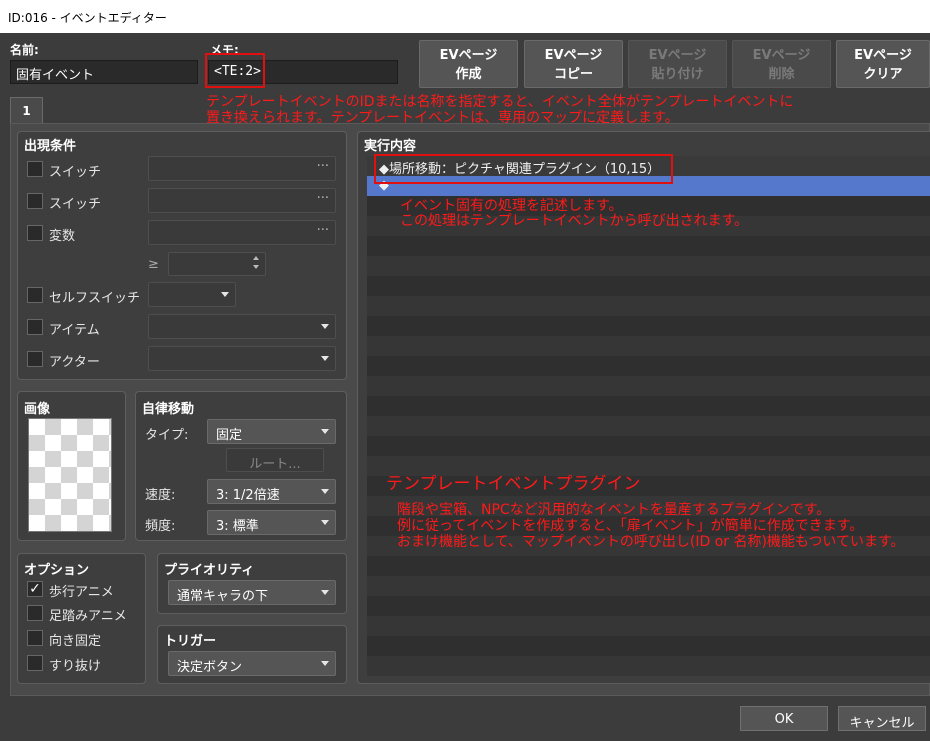  I want to click on ev-page-clear-line1: EVページ, so click(883, 55).